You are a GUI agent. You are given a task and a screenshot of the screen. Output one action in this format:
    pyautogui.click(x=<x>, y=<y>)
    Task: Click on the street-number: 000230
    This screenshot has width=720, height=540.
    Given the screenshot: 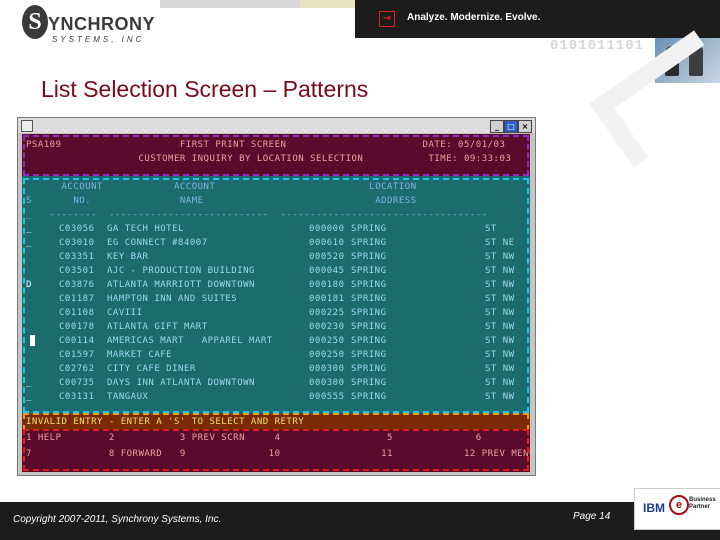 What is the action you would take?
    pyautogui.click(x=327, y=327)
    